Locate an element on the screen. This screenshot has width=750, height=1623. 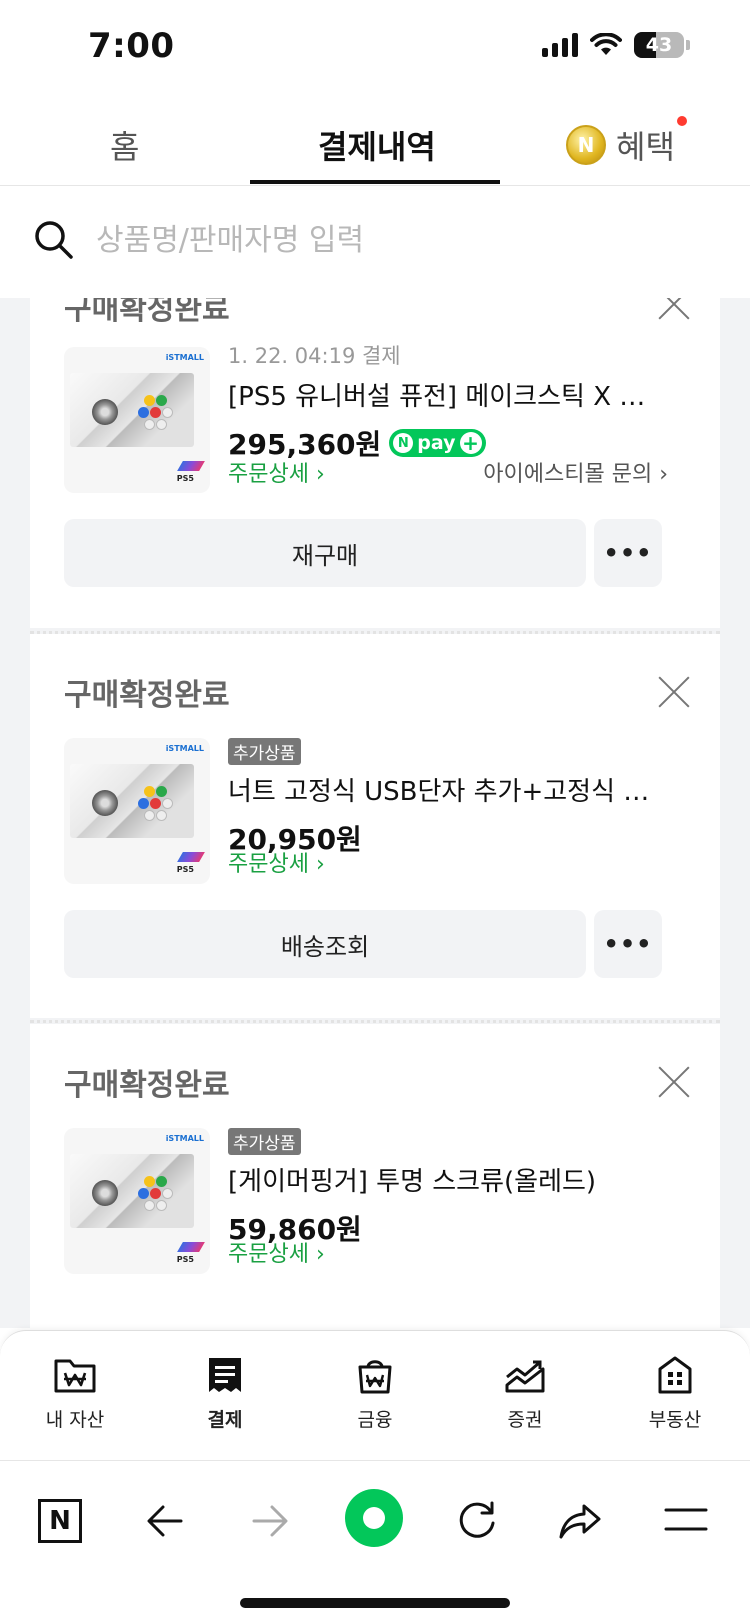
nav-real-estate: 부동산 is located at coordinates (675, 1393).